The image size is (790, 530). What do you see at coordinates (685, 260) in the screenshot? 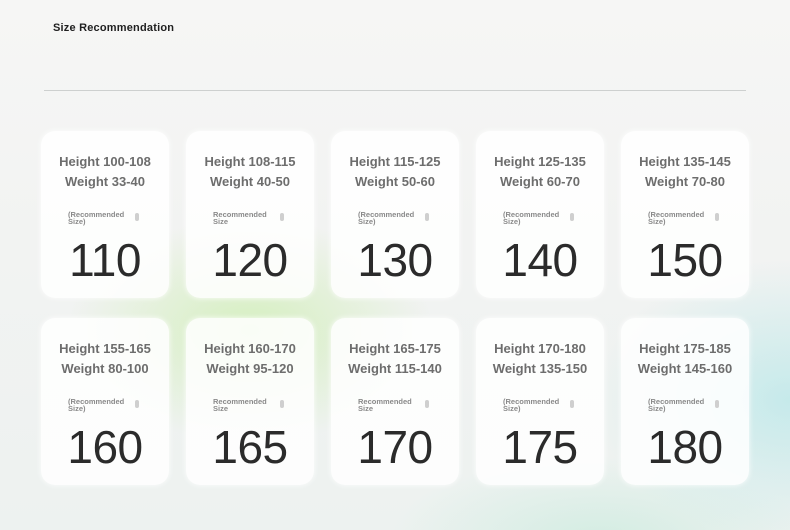
I see `recommended-size-value: 150` at bounding box center [685, 260].